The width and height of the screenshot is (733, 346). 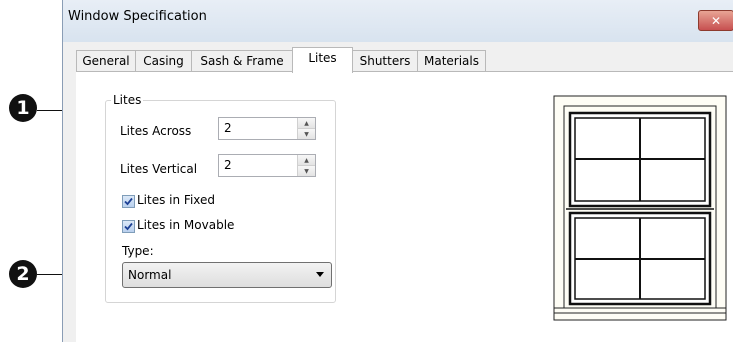 What do you see at coordinates (156, 131) in the screenshot?
I see `lites-across-label: Lites Across` at bounding box center [156, 131].